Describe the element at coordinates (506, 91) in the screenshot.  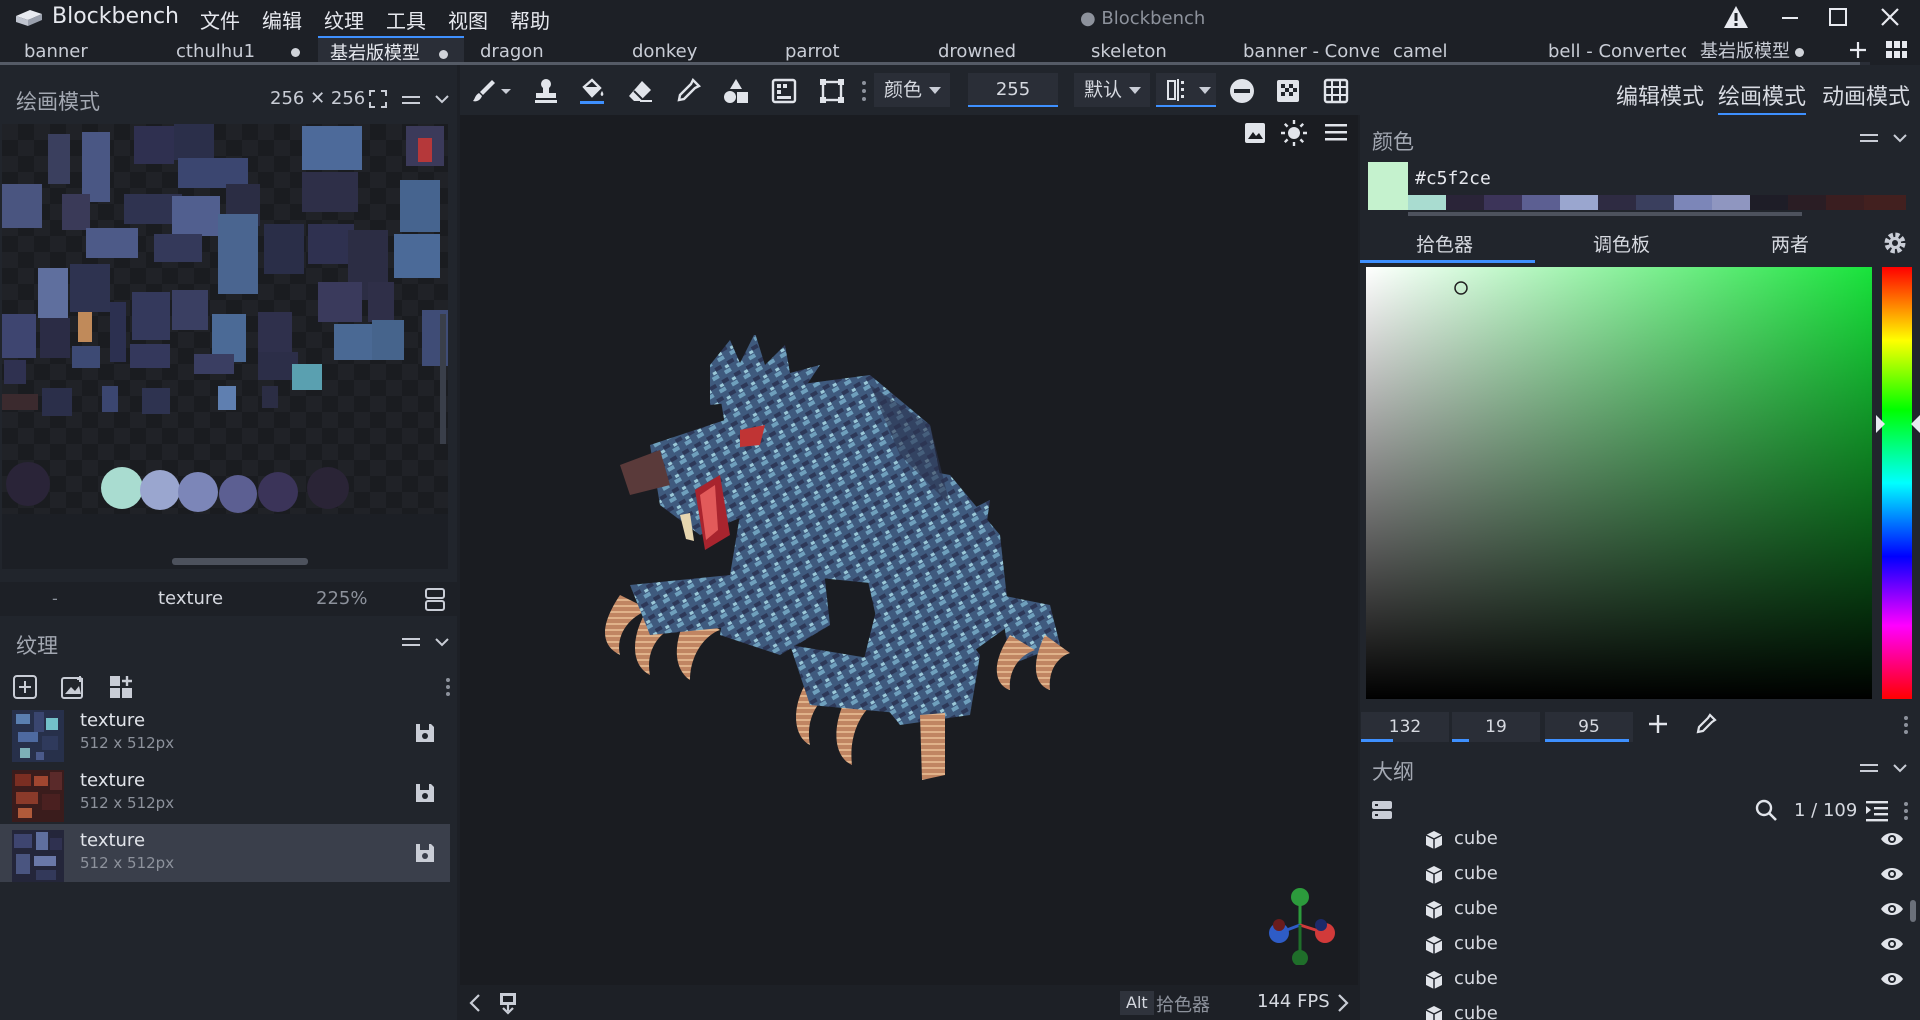
I see `brush-dropdown-icon` at that location.